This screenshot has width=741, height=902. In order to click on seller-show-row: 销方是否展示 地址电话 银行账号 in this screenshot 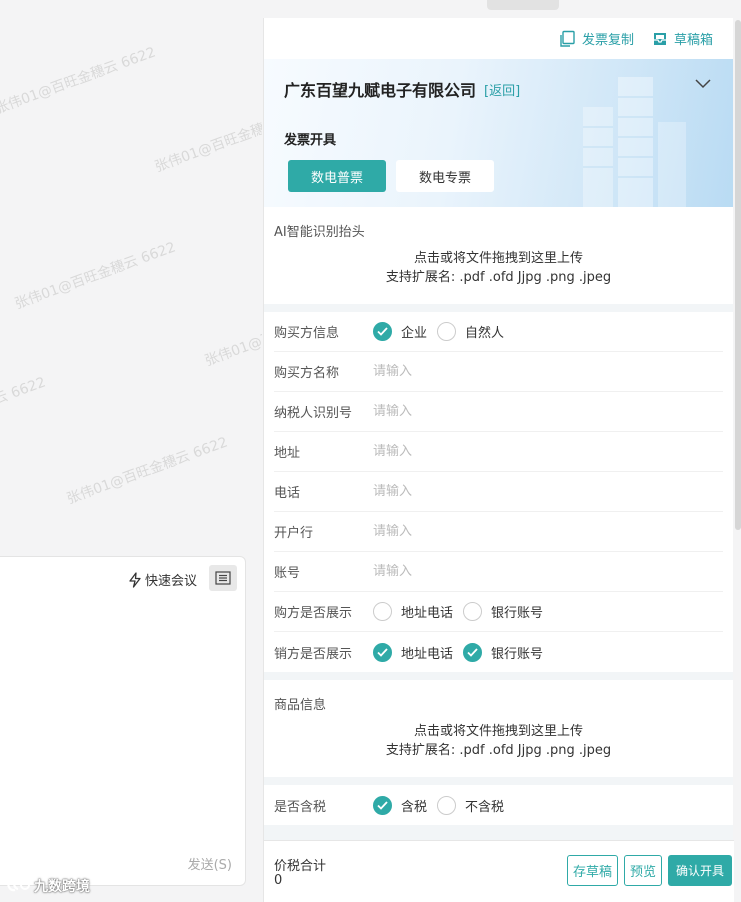, I will do `click(498, 652)`.